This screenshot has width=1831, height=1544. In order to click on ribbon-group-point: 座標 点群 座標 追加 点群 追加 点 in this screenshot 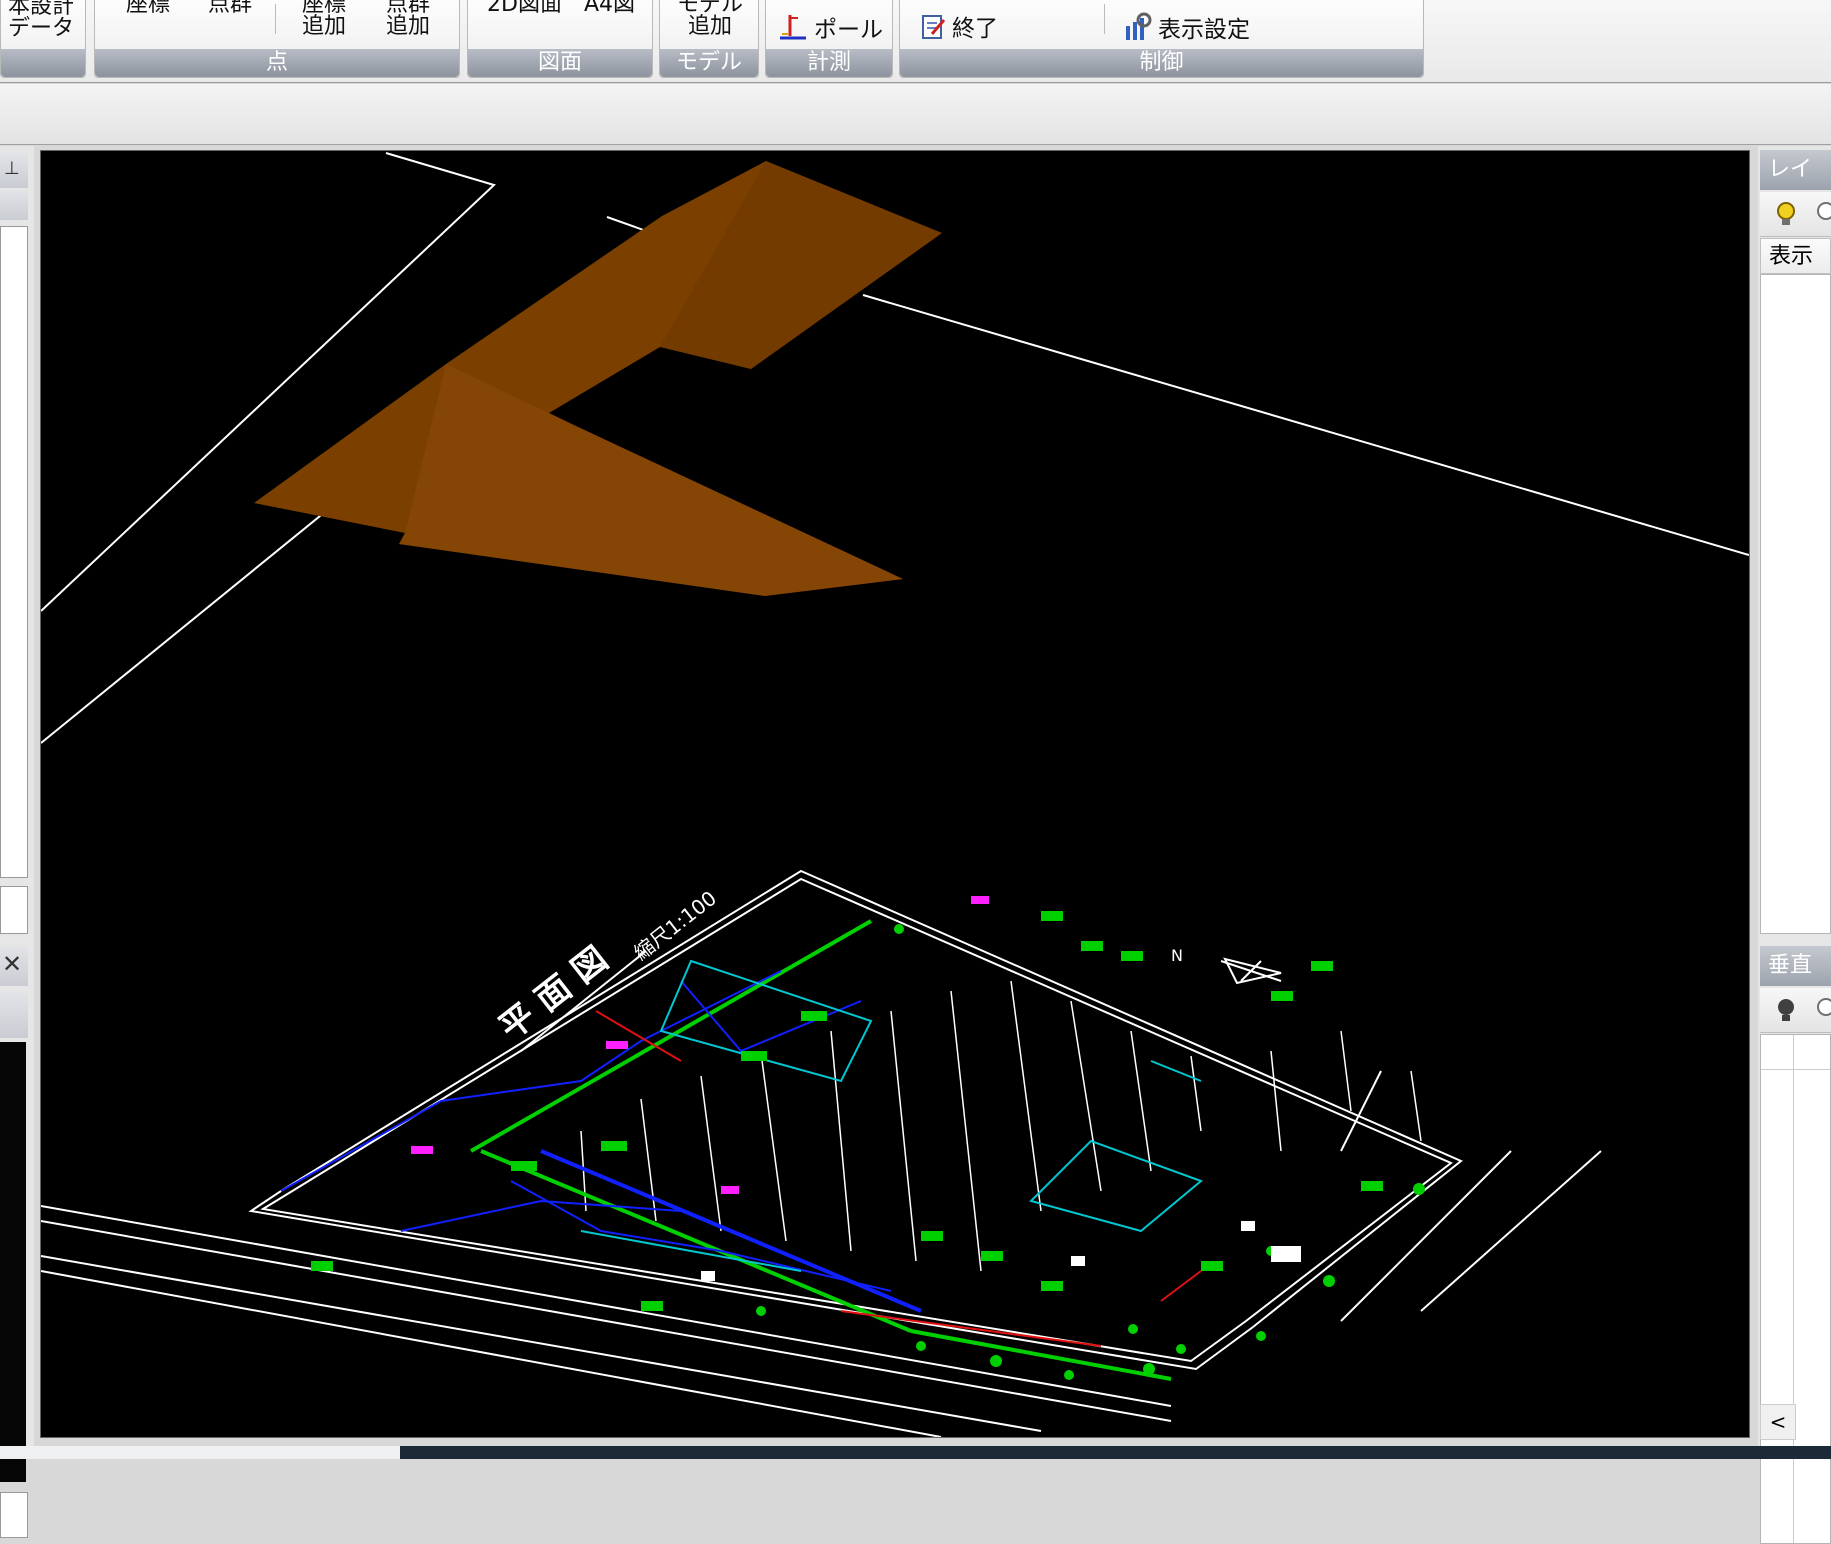, I will do `click(277, 39)`.